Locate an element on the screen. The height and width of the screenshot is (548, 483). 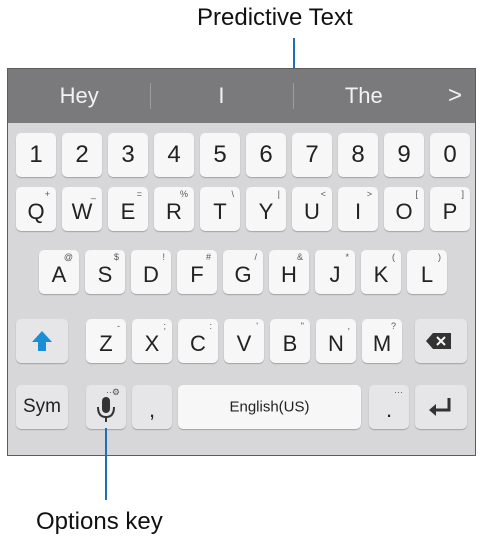
key-k-label: K is located at coordinates (381, 274).